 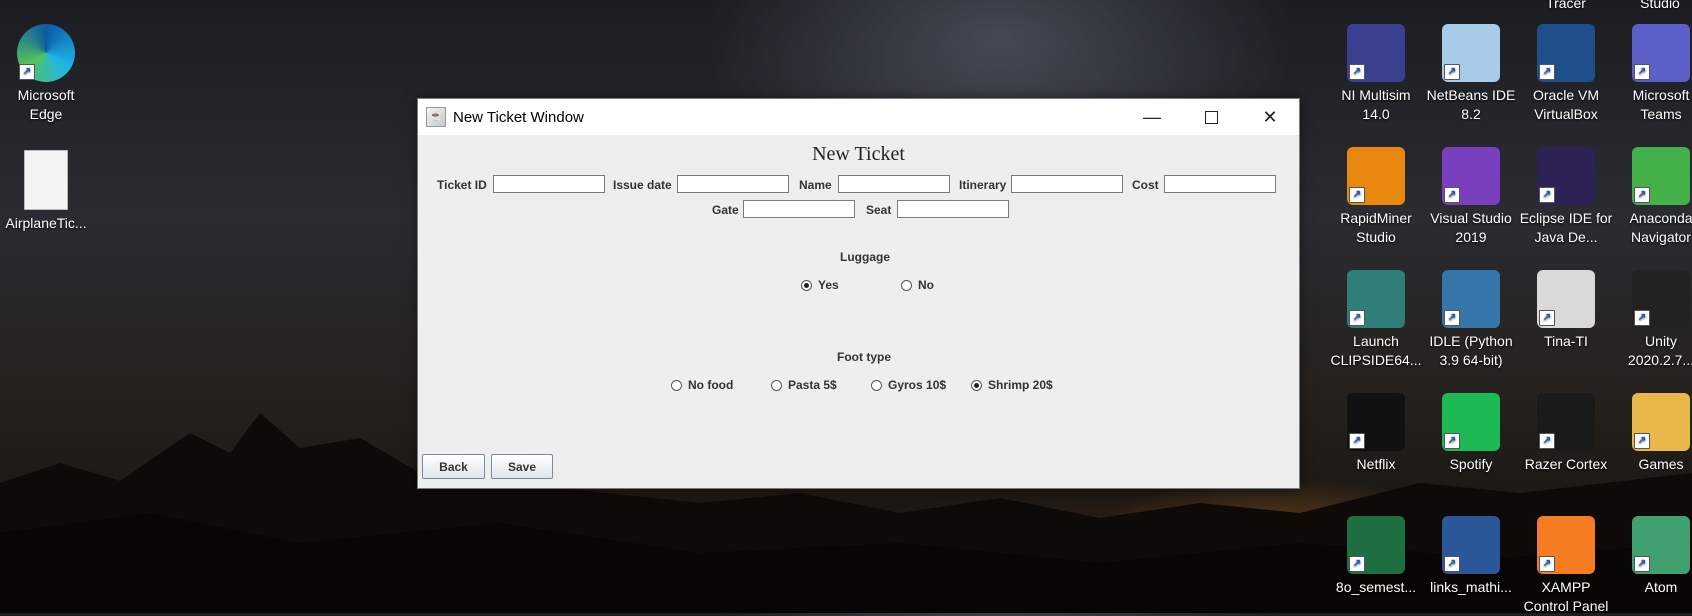 What do you see at coordinates (1566, 422) in the screenshot?
I see `razer-cortex-icon: ↗` at bounding box center [1566, 422].